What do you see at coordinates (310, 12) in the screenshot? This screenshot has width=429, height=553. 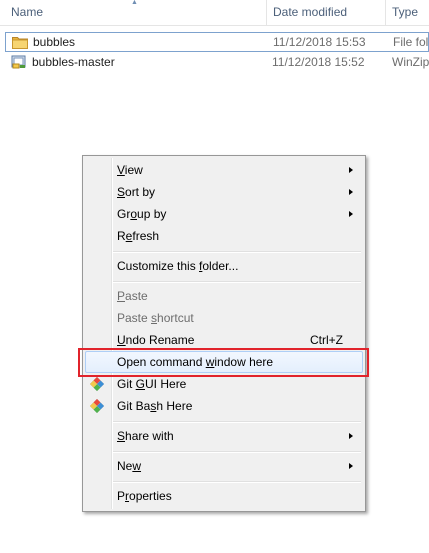 I see `date-modified-column-label: Date modified` at bounding box center [310, 12].